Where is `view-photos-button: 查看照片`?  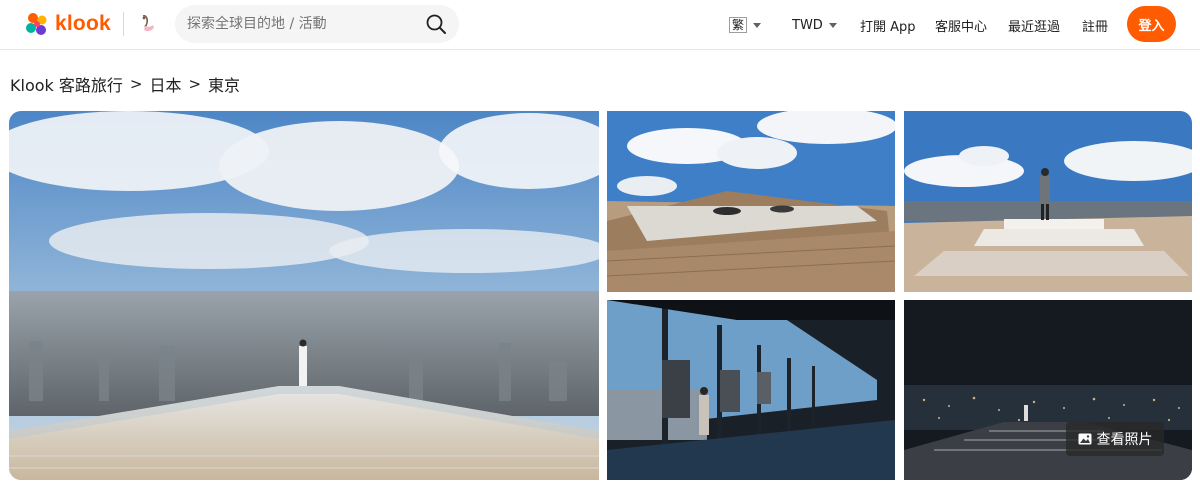
view-photos-button: 查看照片 is located at coordinates (1115, 439).